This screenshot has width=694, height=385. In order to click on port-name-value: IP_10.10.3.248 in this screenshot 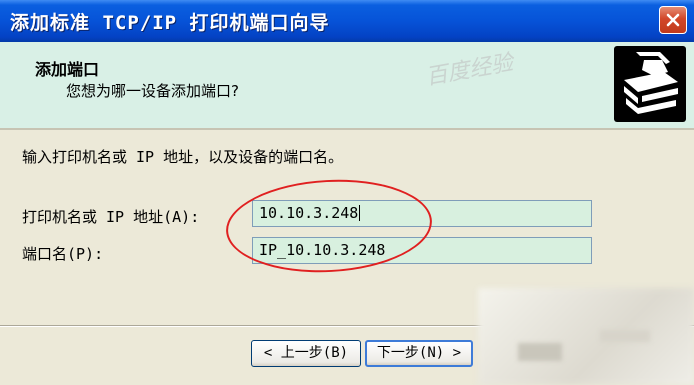, I will do `click(322, 250)`.